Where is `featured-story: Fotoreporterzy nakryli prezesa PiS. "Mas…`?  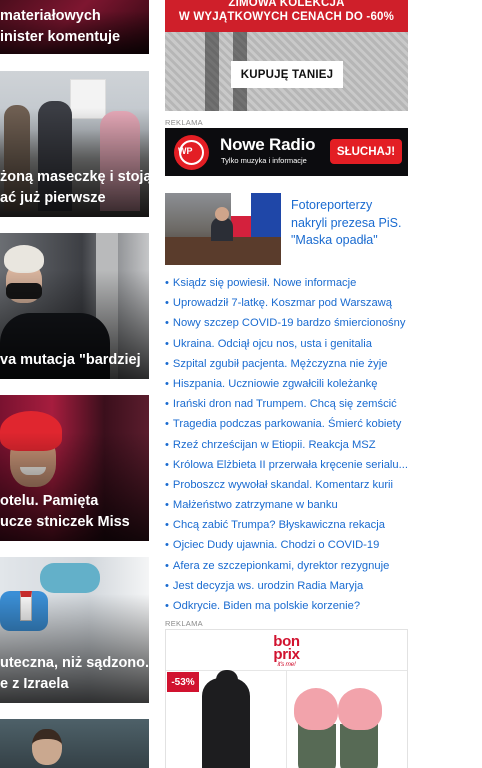 featured-story: Fotoreporterzy nakryli prezesa PiS. "Mas… is located at coordinates (286, 229).